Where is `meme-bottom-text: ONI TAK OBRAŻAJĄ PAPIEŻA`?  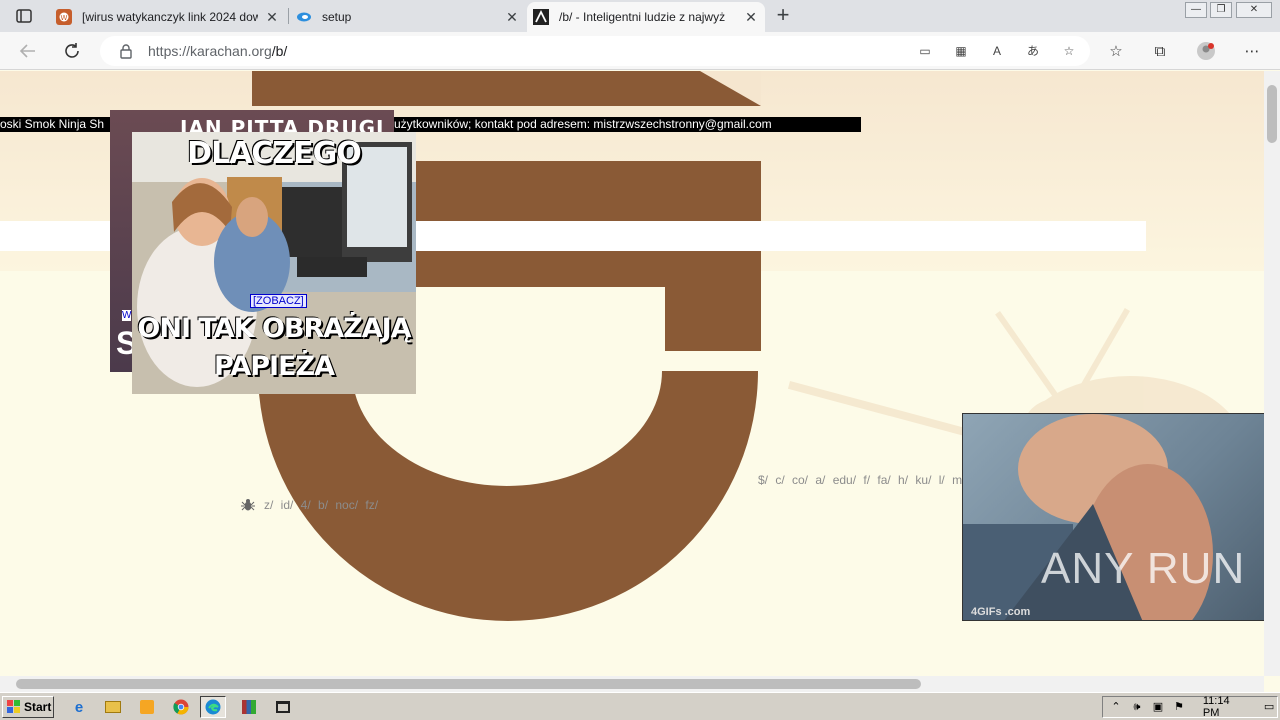 meme-bottom-text: ONI TAK OBRAŻAJĄ PAPIEŻA is located at coordinates (274, 347).